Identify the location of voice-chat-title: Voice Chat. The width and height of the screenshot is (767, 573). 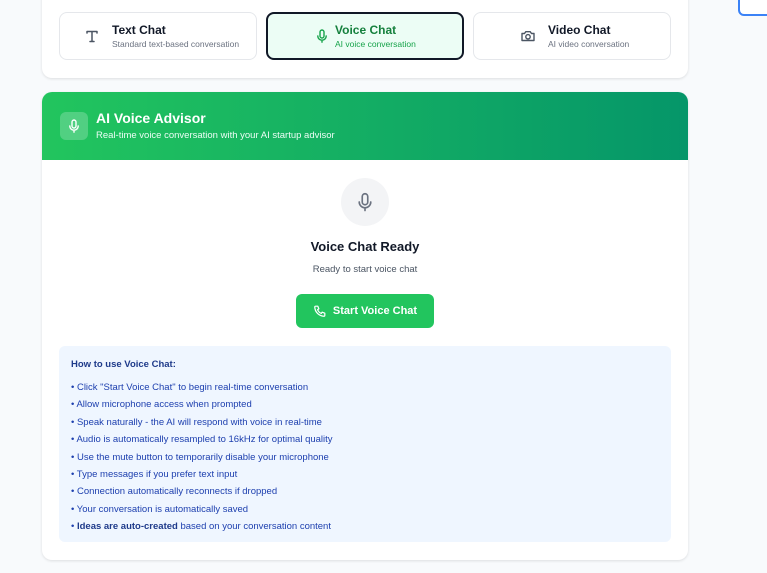
(366, 29).